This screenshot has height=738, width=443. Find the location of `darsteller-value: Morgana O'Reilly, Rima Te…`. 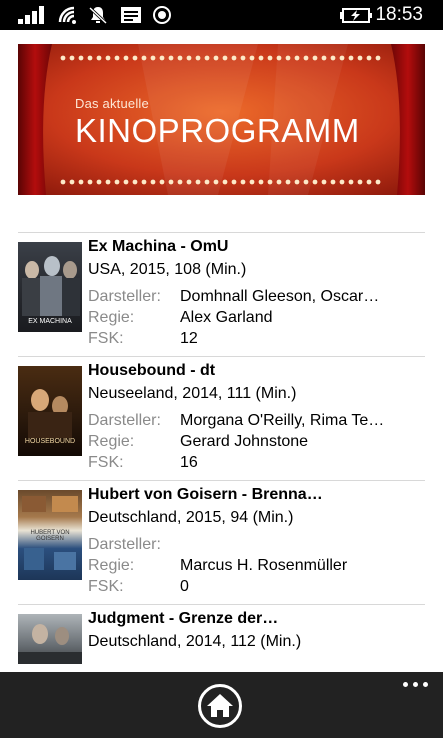

darsteller-value: Morgana O'Reilly, Rima Te… is located at coordinates (282, 420).